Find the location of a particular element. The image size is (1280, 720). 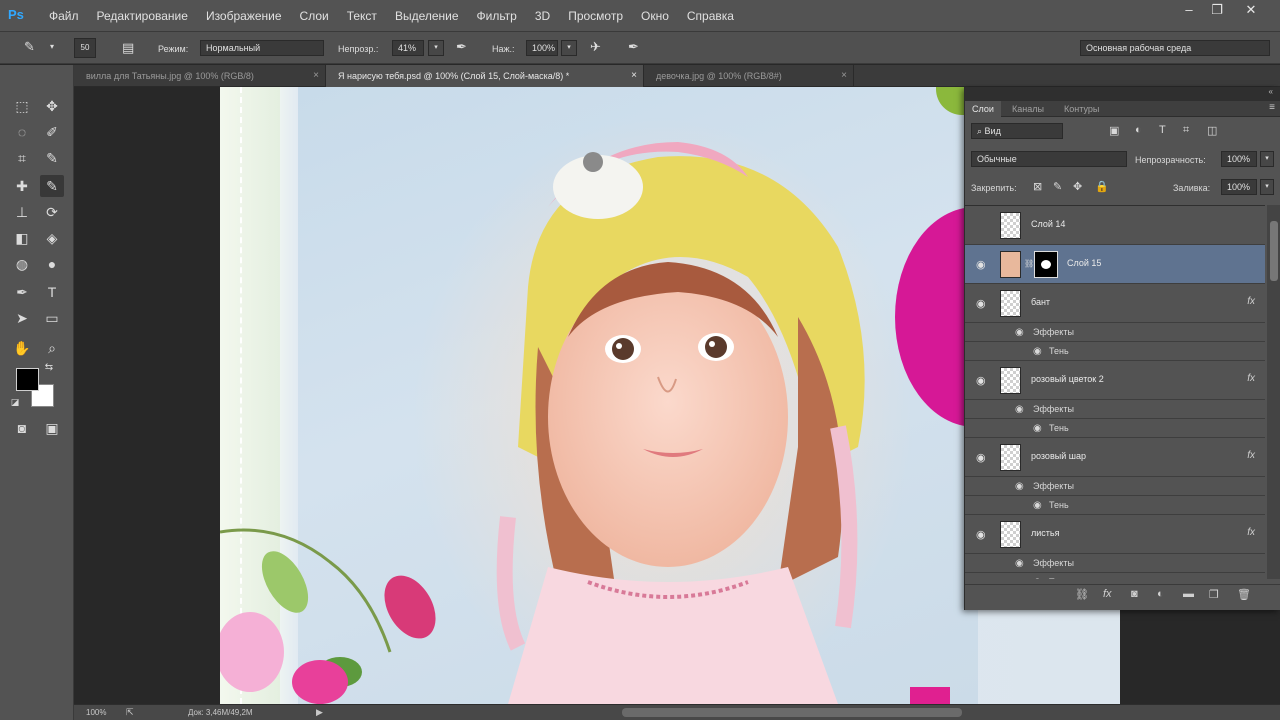

tab-layers: Слои is located at coordinates (983, 109).